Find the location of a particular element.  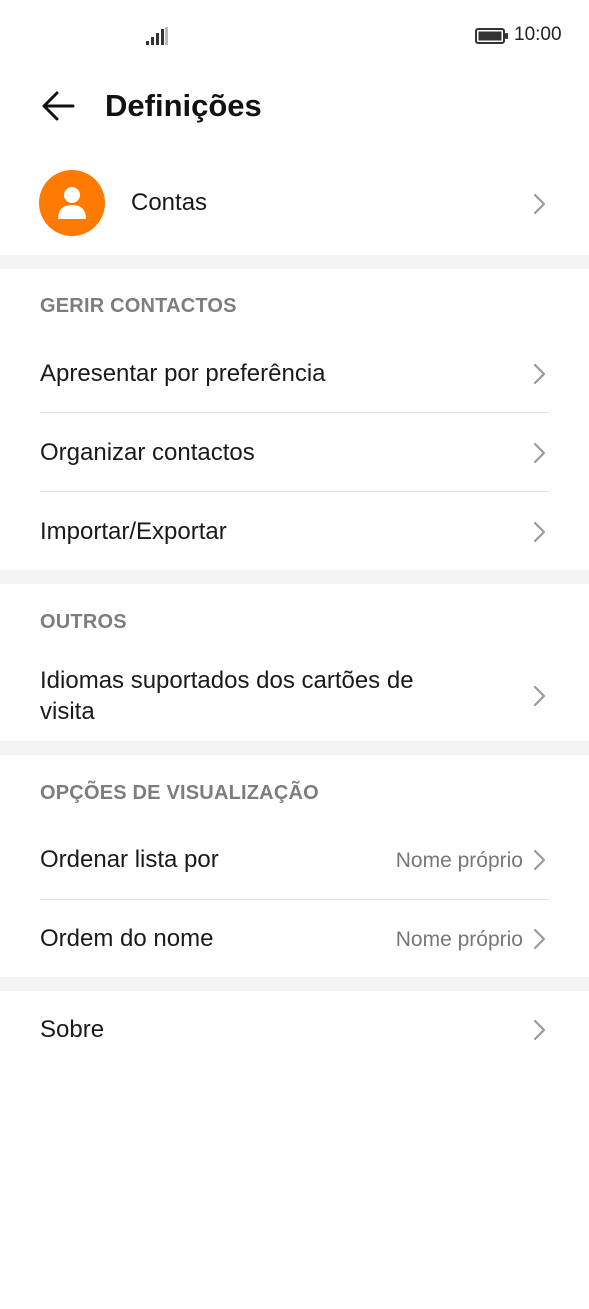

signal-icon is located at coordinates (157, 36).